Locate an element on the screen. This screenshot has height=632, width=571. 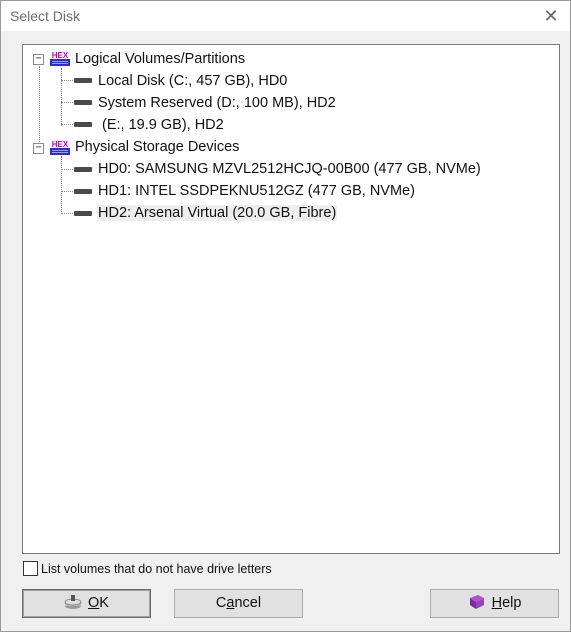
tree-item-label: HD2: Arsenal Virtual (20.0 GB, Fibre) is located at coordinates (217, 213).